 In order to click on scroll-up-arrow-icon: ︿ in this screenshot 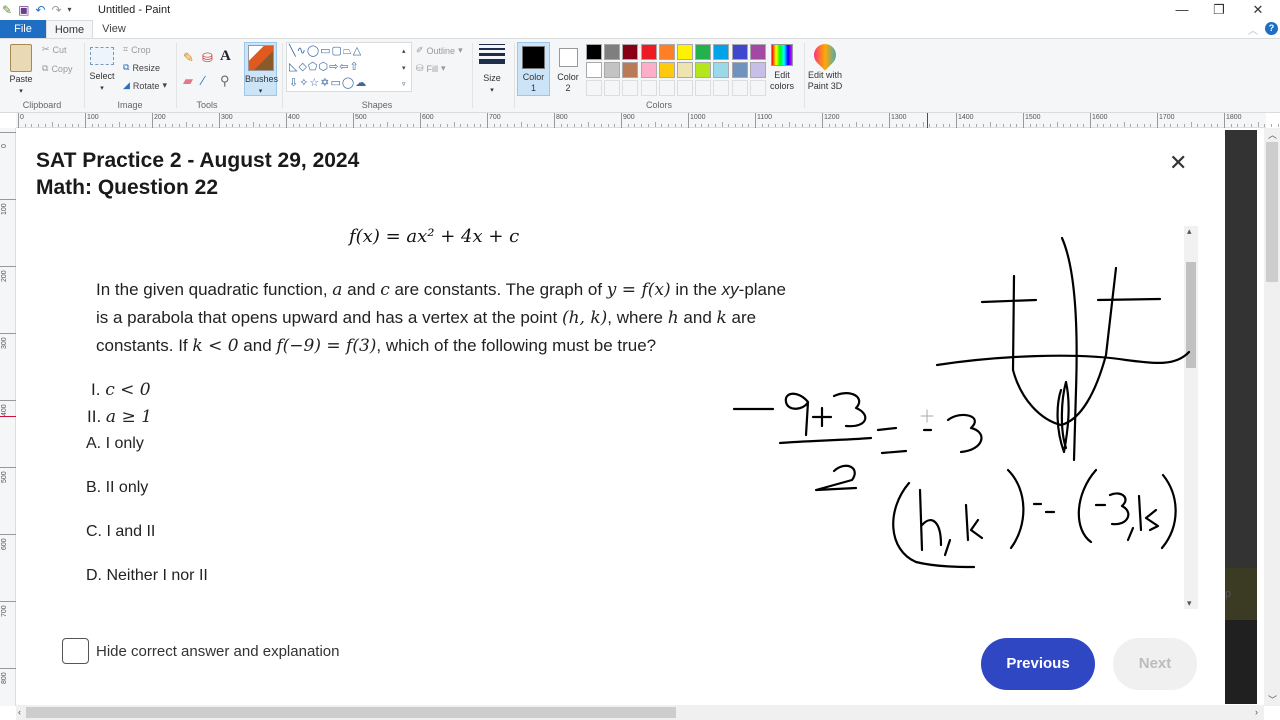, I will do `click(1272, 134)`.